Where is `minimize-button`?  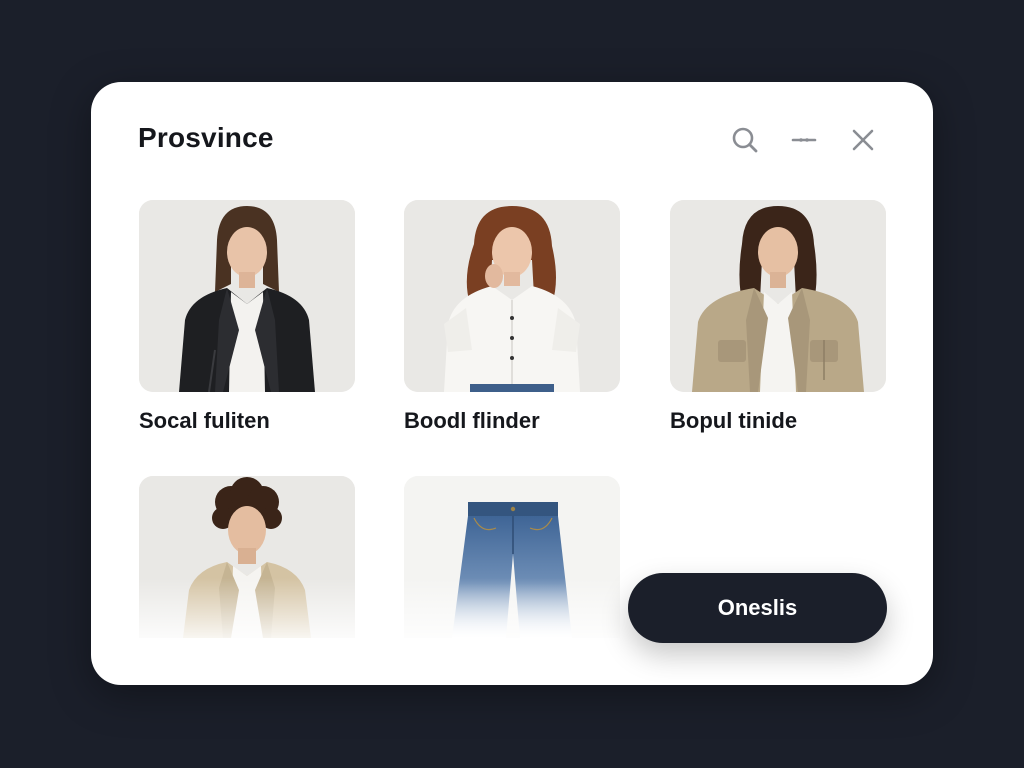
minimize-button is located at coordinates (804, 140).